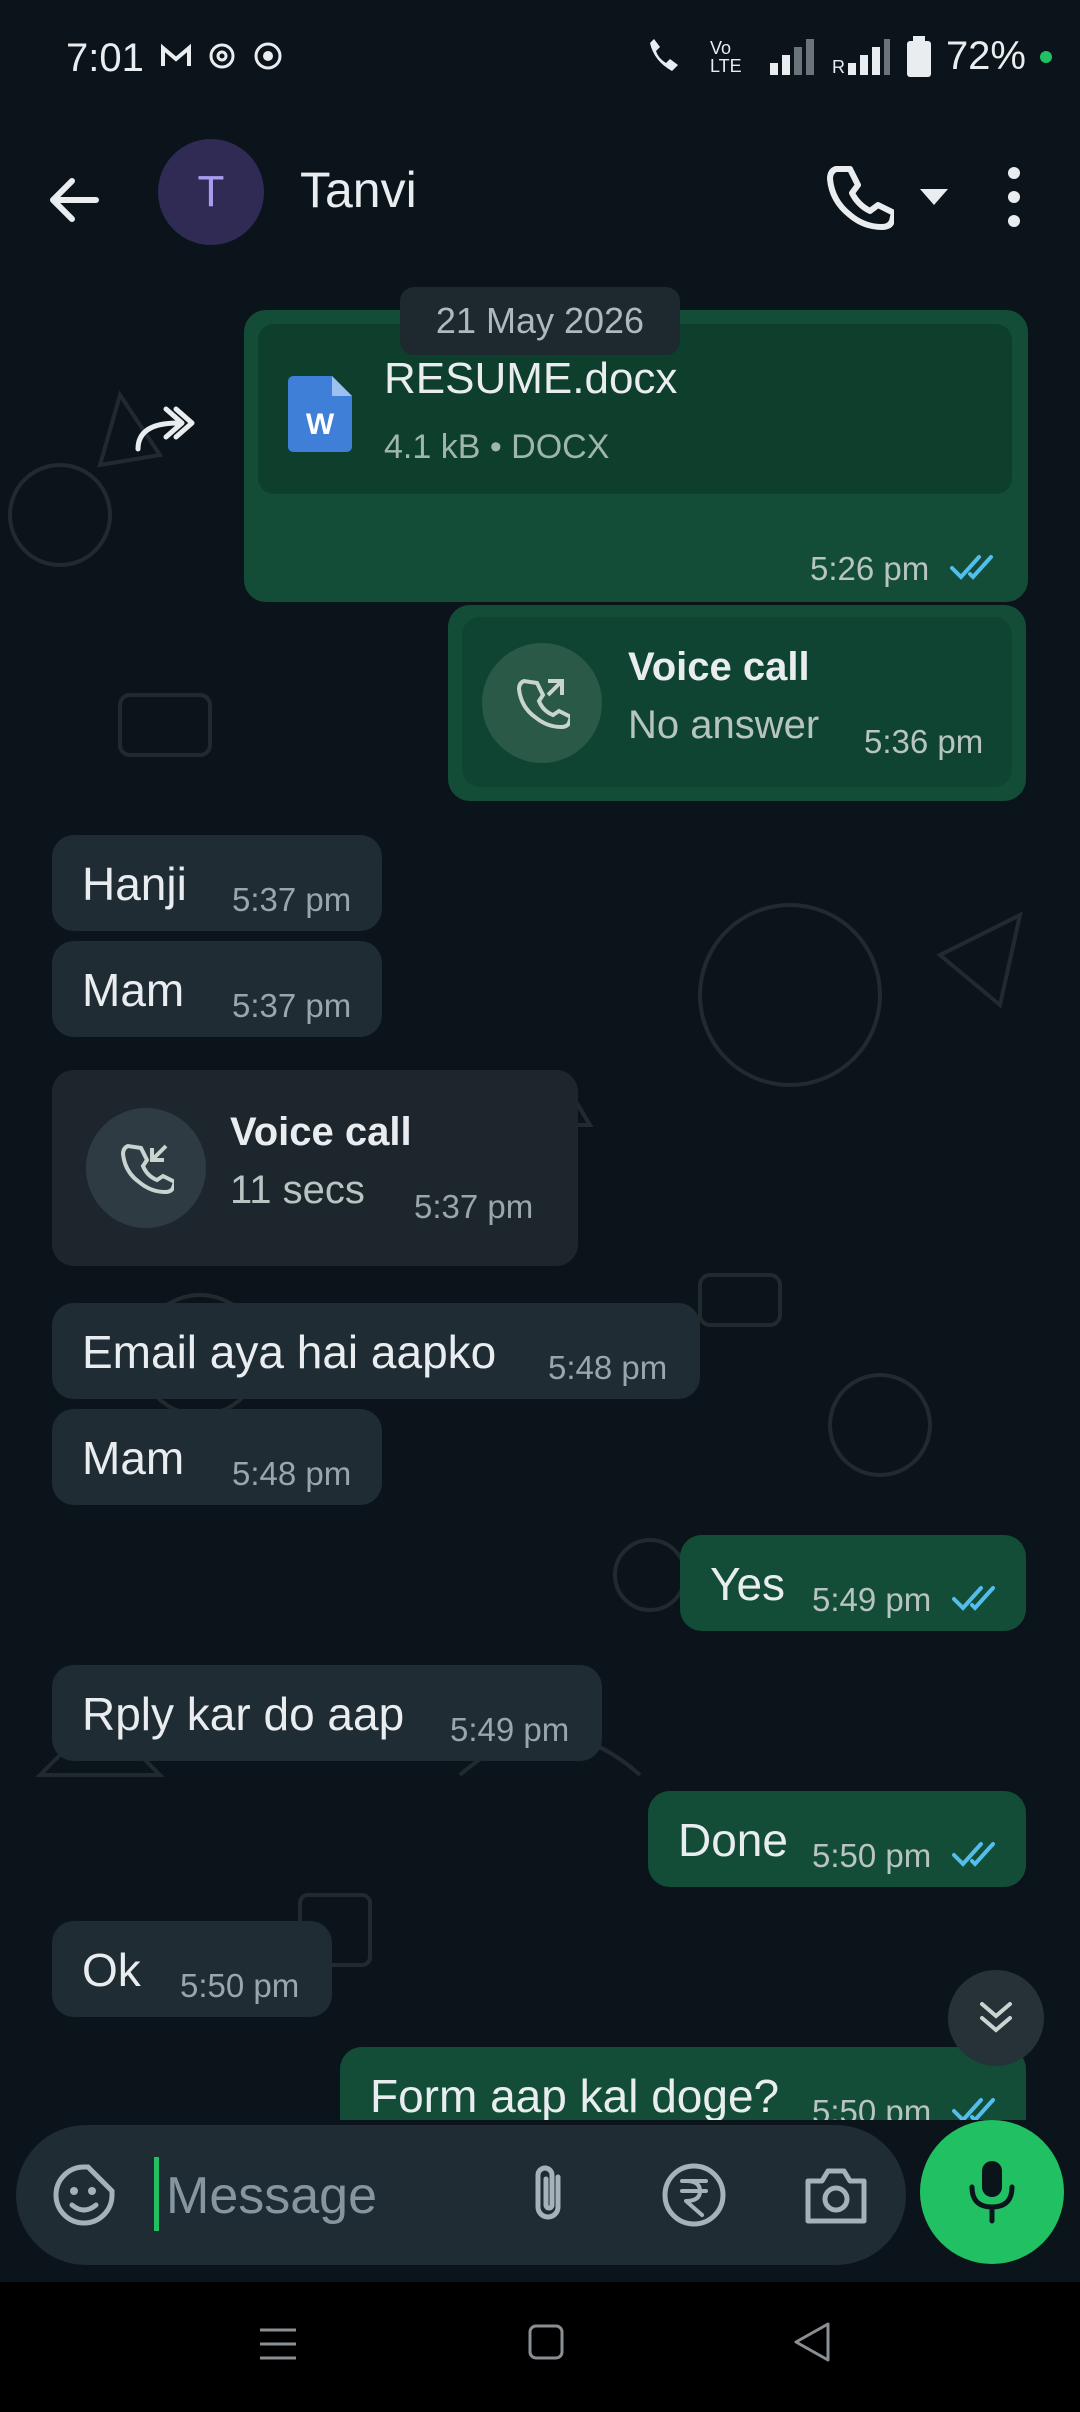  I want to click on forward-icon, so click(168, 433).